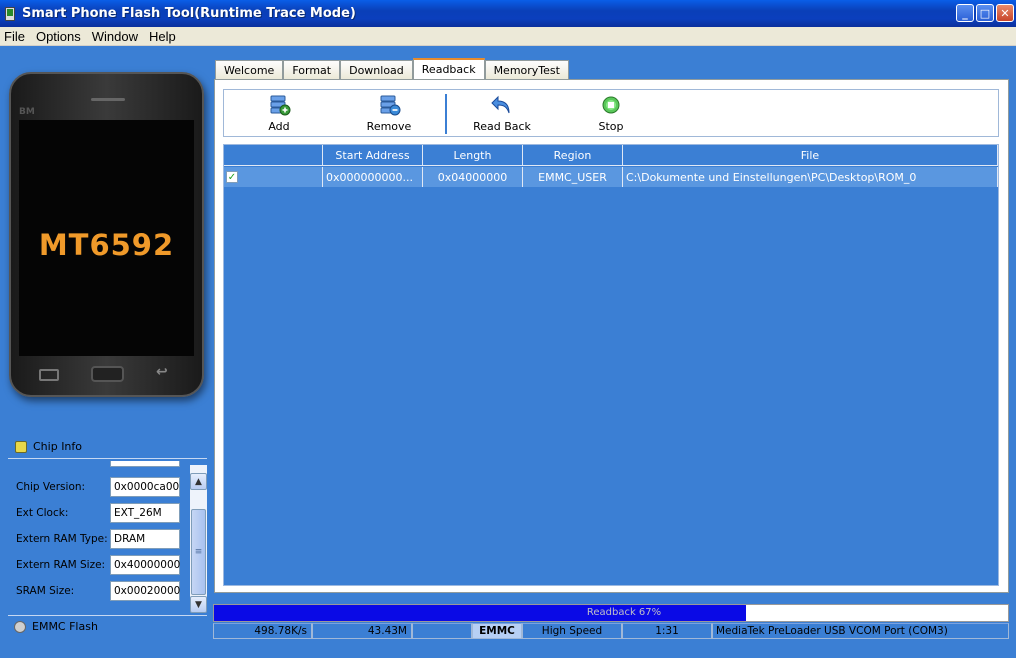  What do you see at coordinates (116, 36) in the screenshot?
I see `menu-window: Window` at bounding box center [116, 36].